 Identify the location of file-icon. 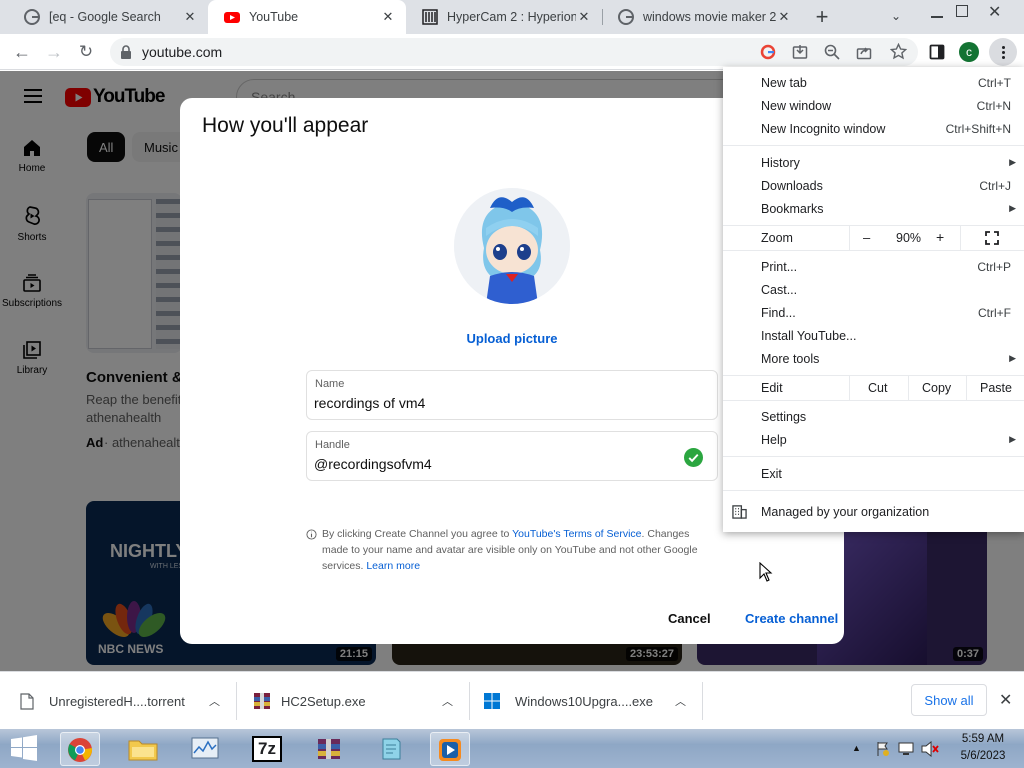
(27, 701).